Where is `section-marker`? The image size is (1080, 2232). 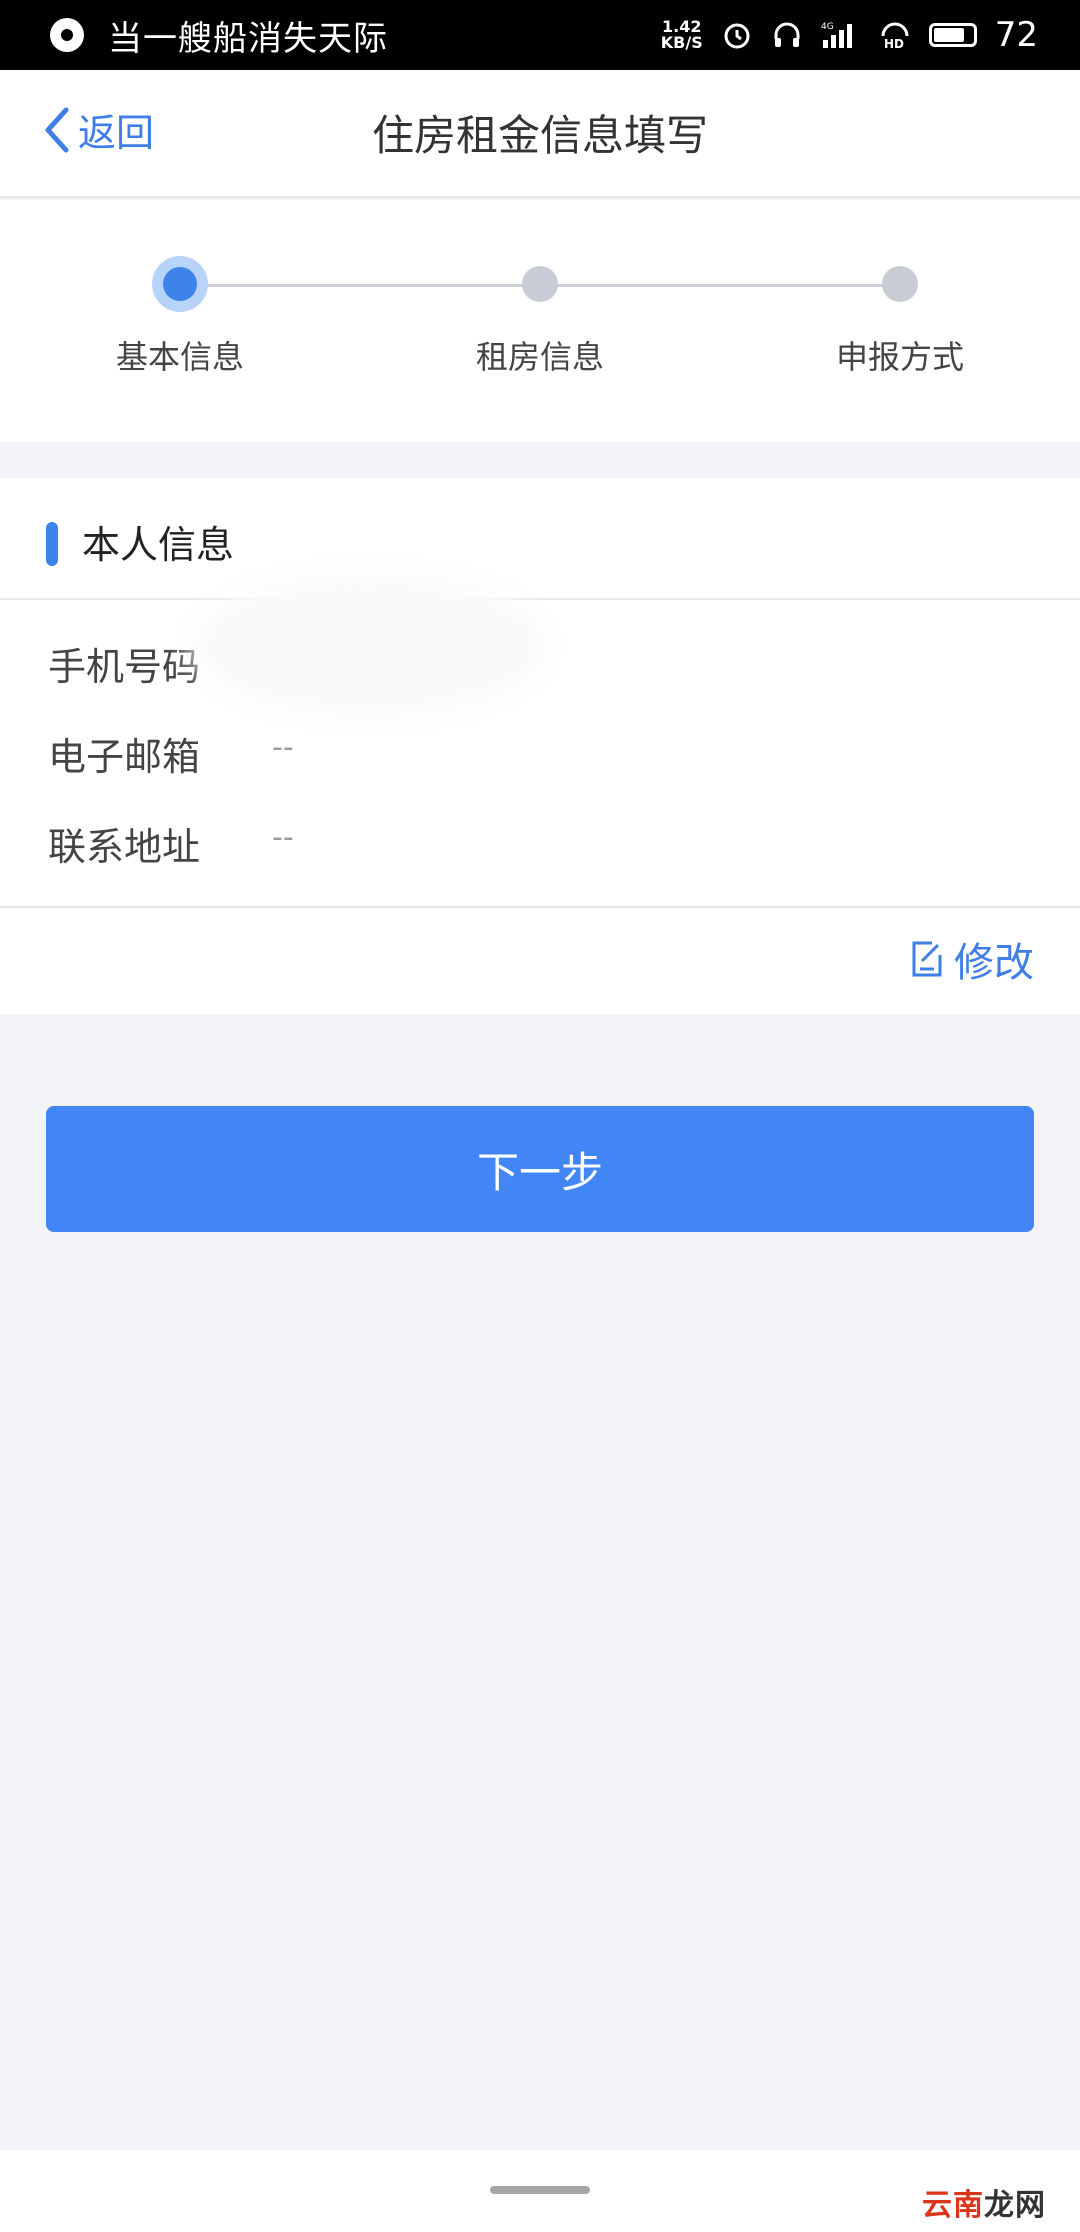
section-marker is located at coordinates (52, 544).